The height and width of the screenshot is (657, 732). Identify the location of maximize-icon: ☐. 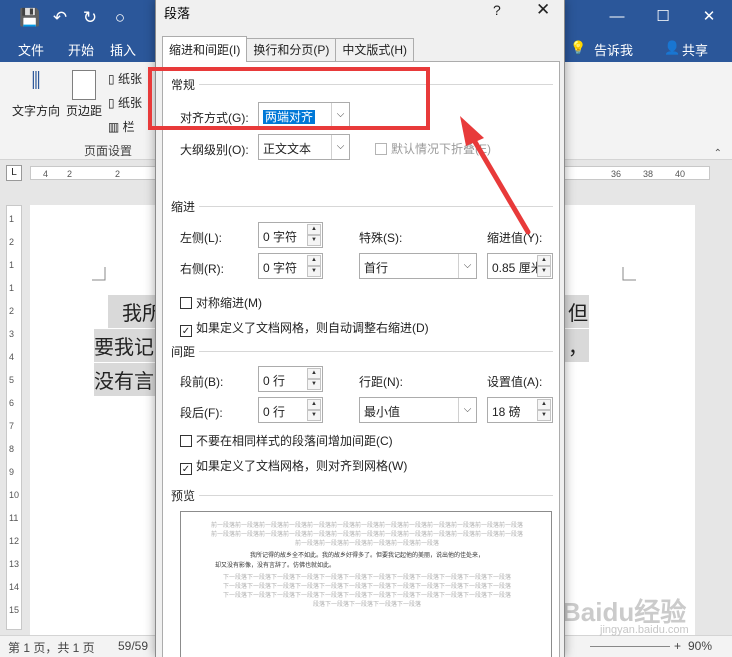
(663, 18).